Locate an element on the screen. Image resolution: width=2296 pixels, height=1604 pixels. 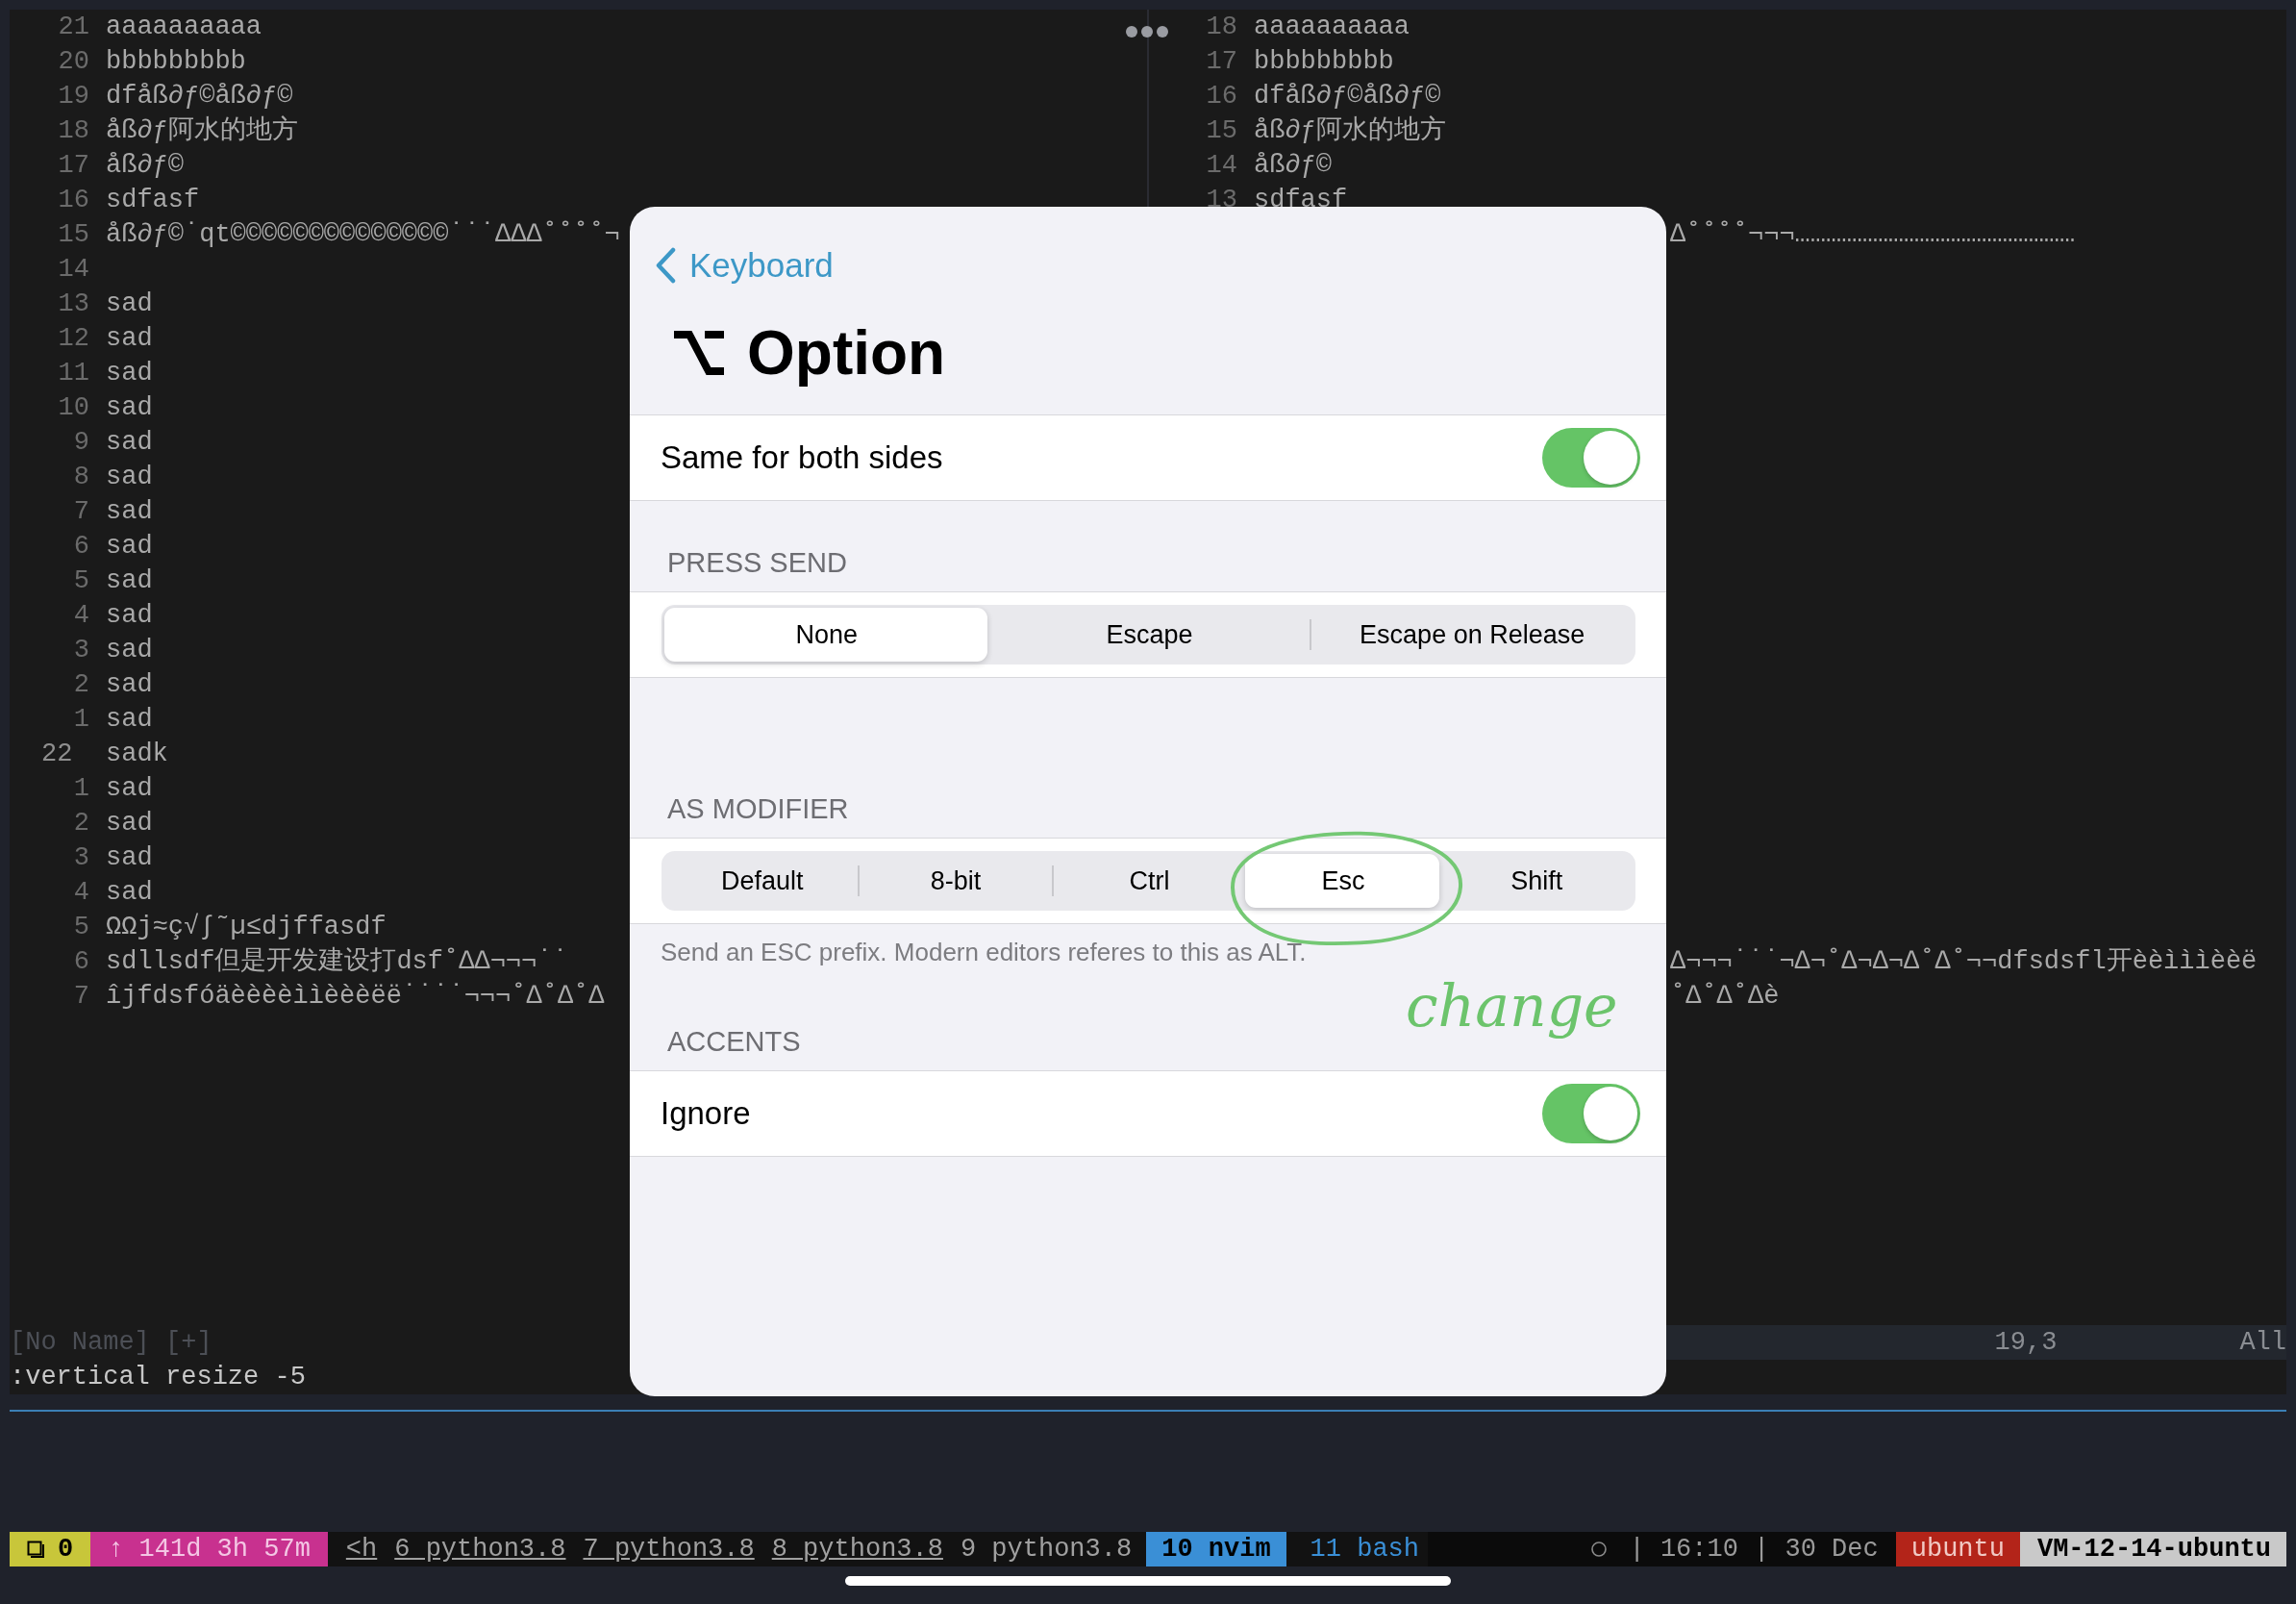
segment-option: 8-bit is located at coordinates (955, 880).